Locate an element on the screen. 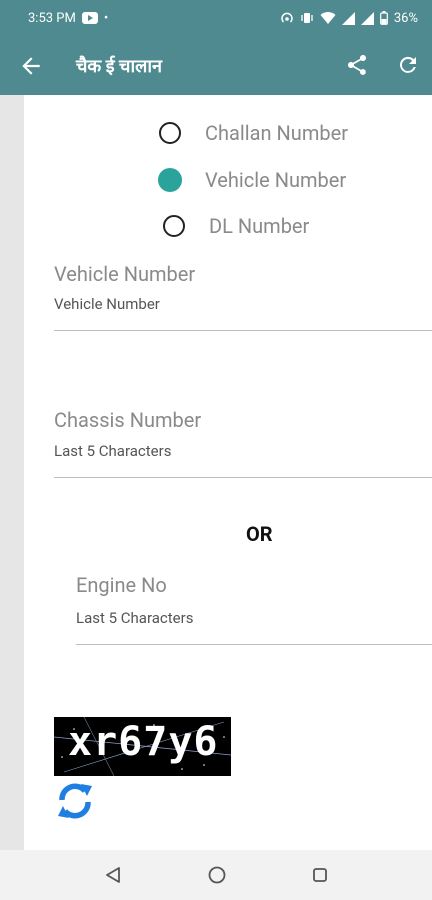 Image resolution: width=432 pixels, height=900 pixels. app-bar: चैक ई चालान is located at coordinates (216, 65).